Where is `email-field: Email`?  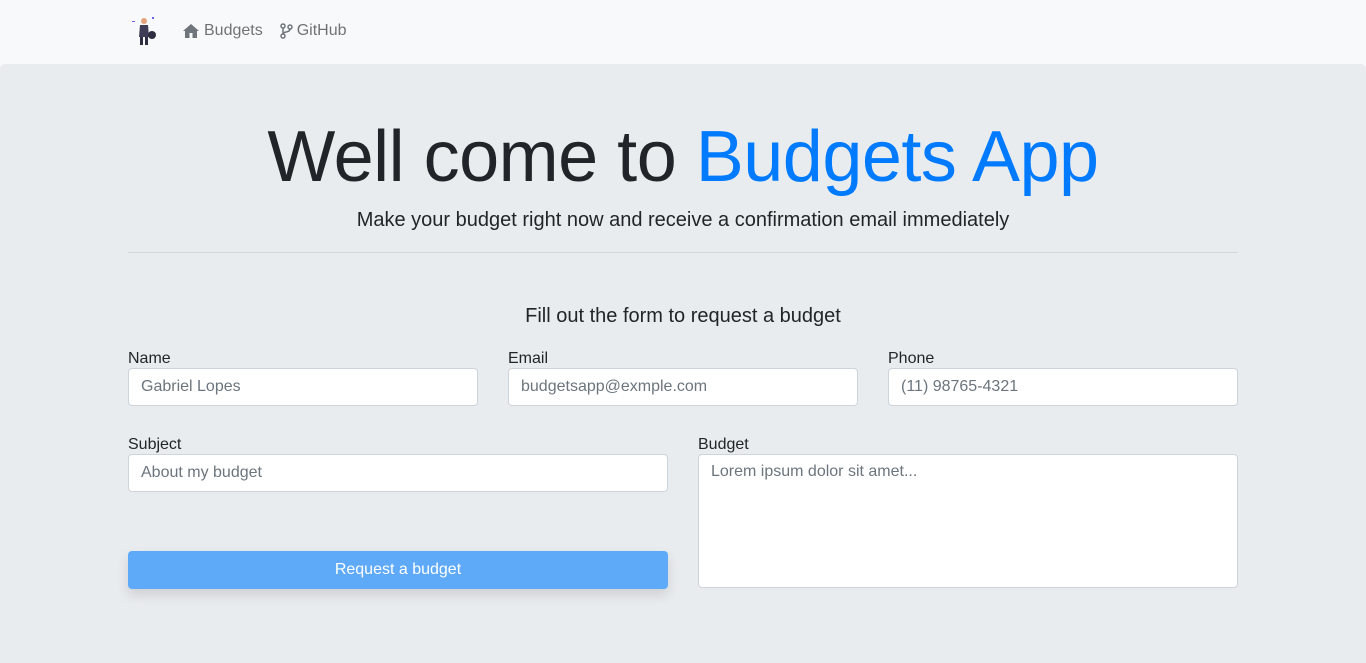 email-field: Email is located at coordinates (683, 377).